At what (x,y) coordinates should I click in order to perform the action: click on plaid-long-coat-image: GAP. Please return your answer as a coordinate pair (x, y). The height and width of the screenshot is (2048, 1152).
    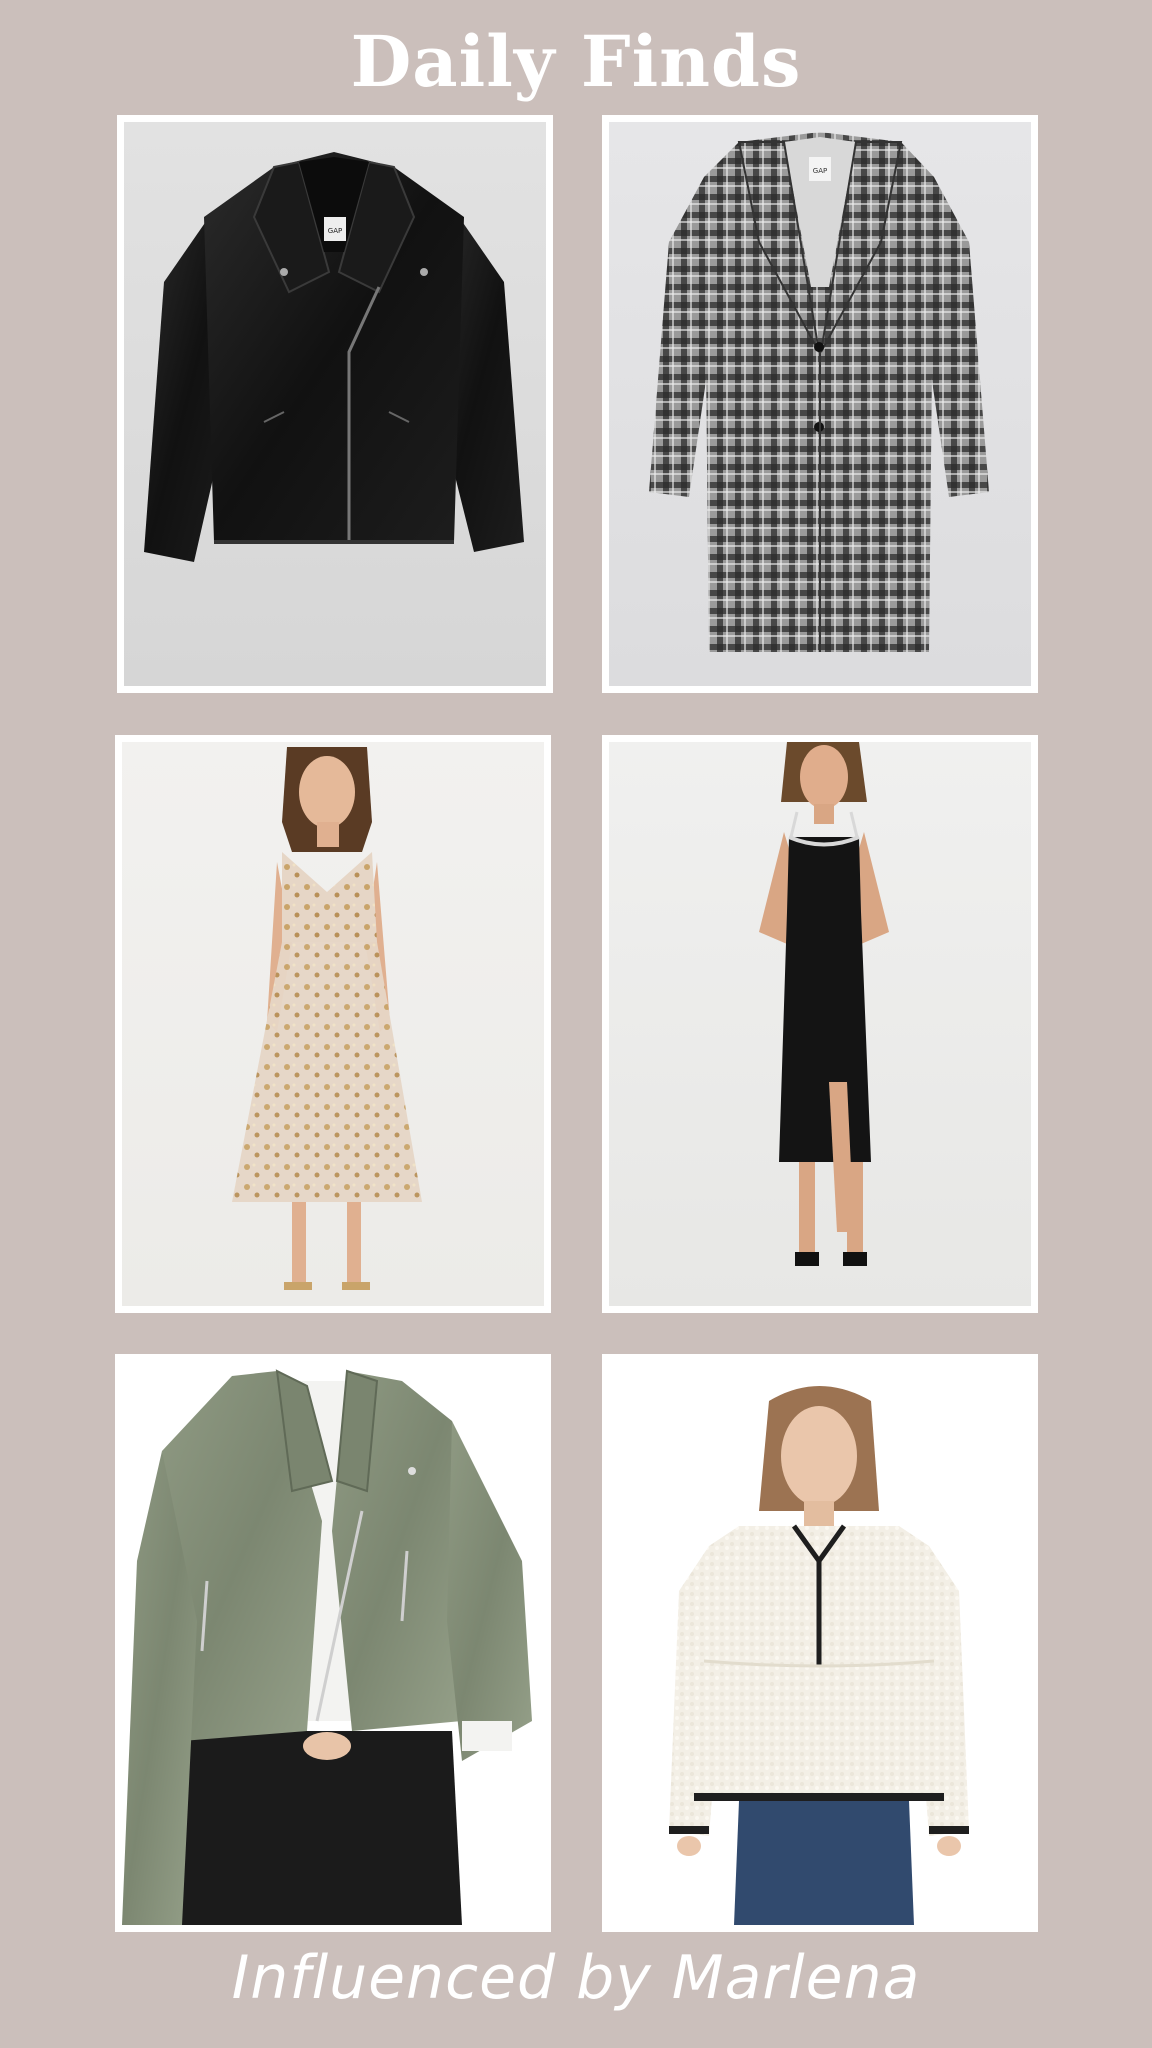
    Looking at the image, I should click on (820, 404).